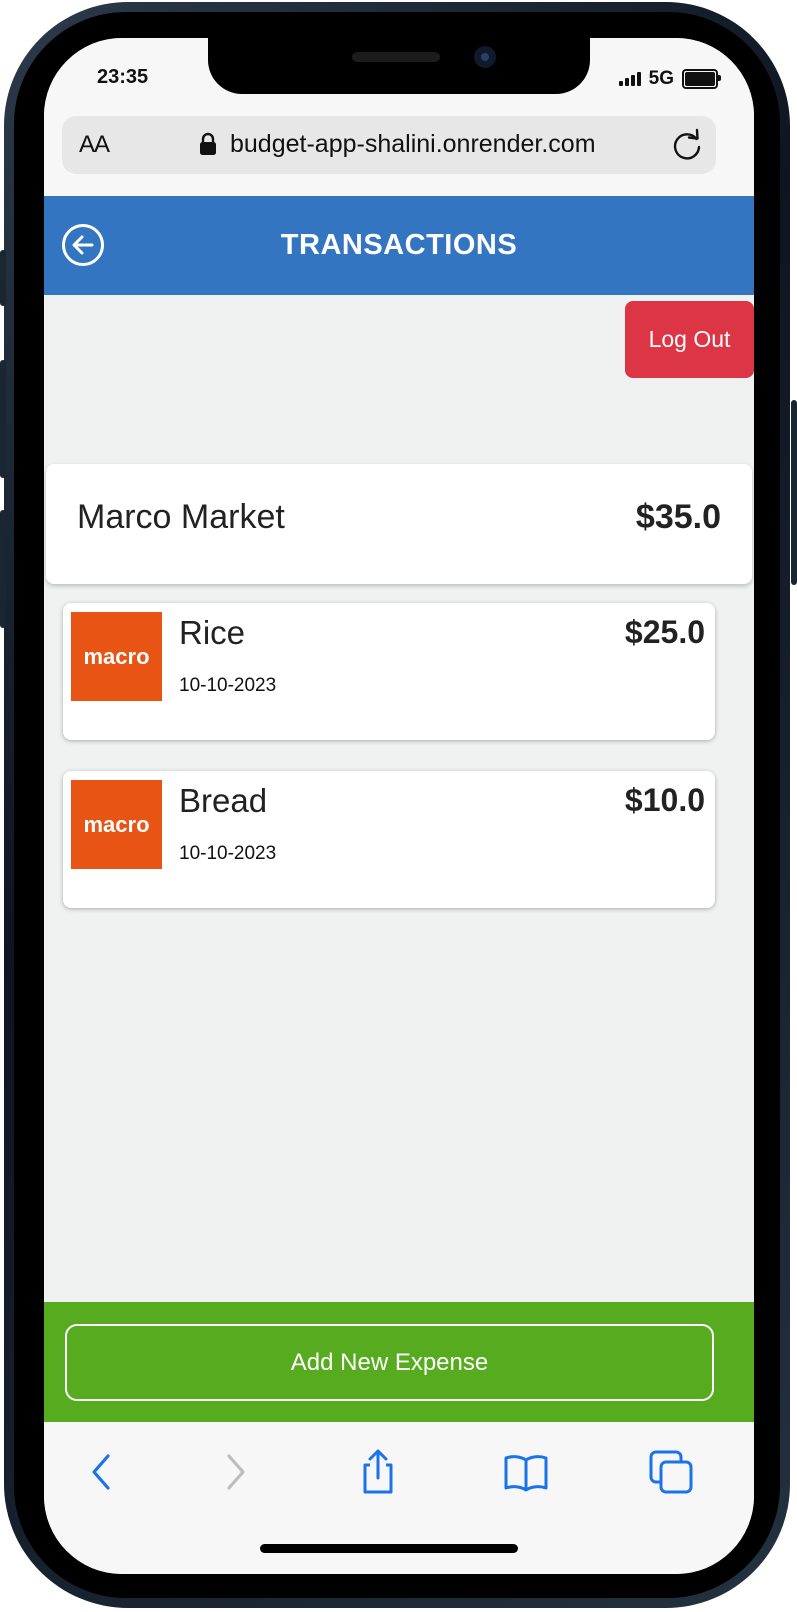 Image resolution: width=797 pixels, height=1612 pixels. What do you see at coordinates (794, 492) in the screenshot?
I see `power-button` at bounding box center [794, 492].